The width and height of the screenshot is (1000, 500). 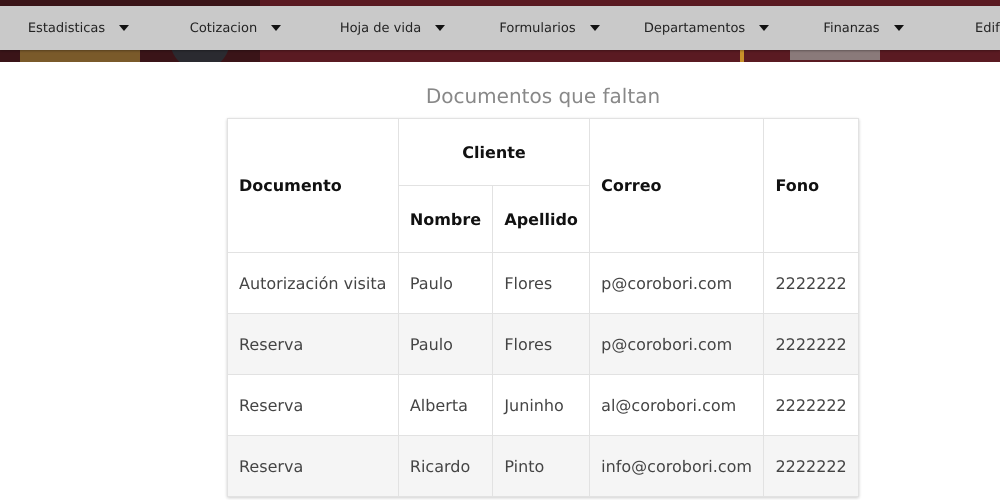 What do you see at coordinates (677, 466) in the screenshot?
I see `table-cell: info@corobori.com` at bounding box center [677, 466].